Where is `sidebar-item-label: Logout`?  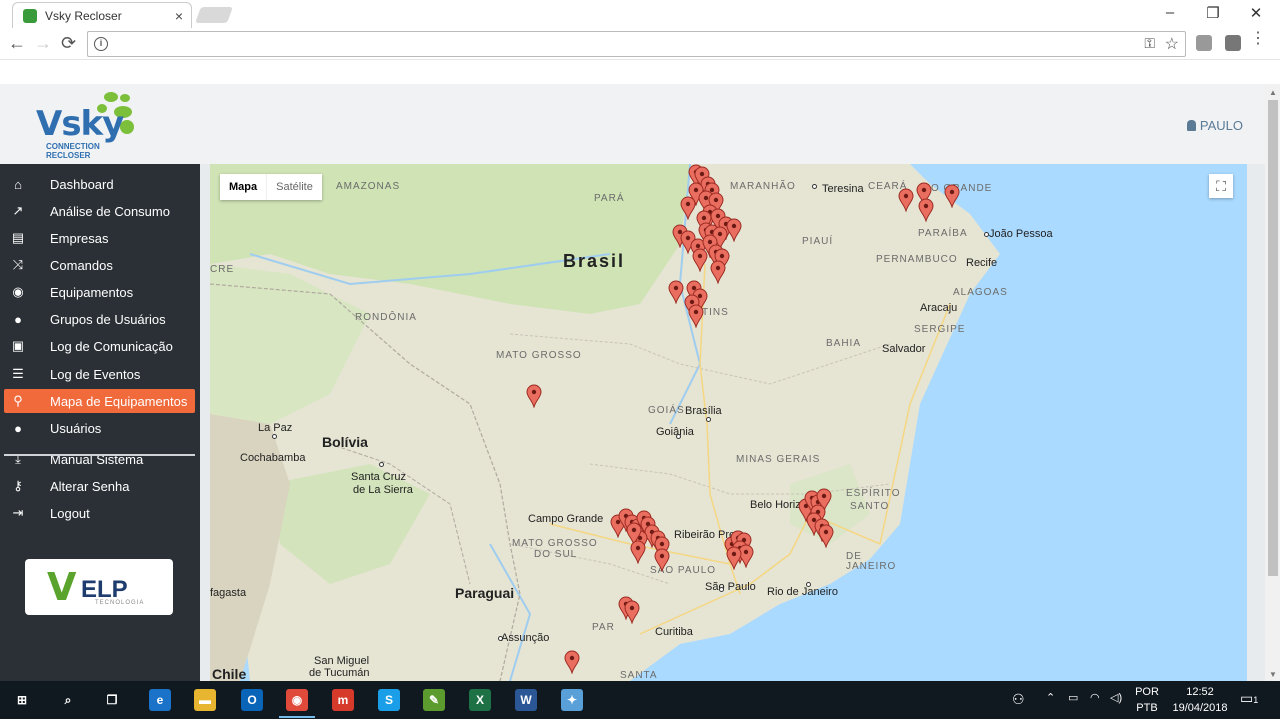 sidebar-item-label: Logout is located at coordinates (70, 513).